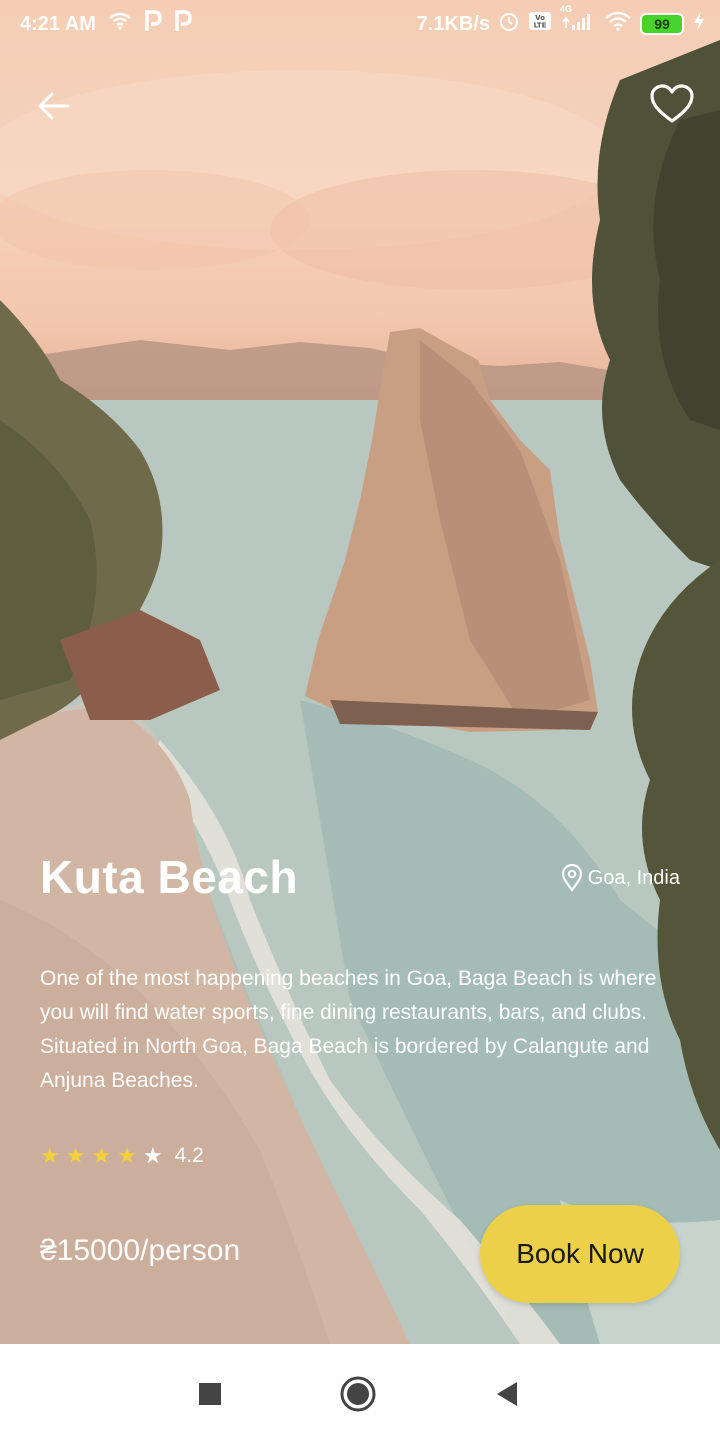 This screenshot has height=1440, width=720. What do you see at coordinates (633, 877) in the screenshot?
I see `location-label: Goa, India` at bounding box center [633, 877].